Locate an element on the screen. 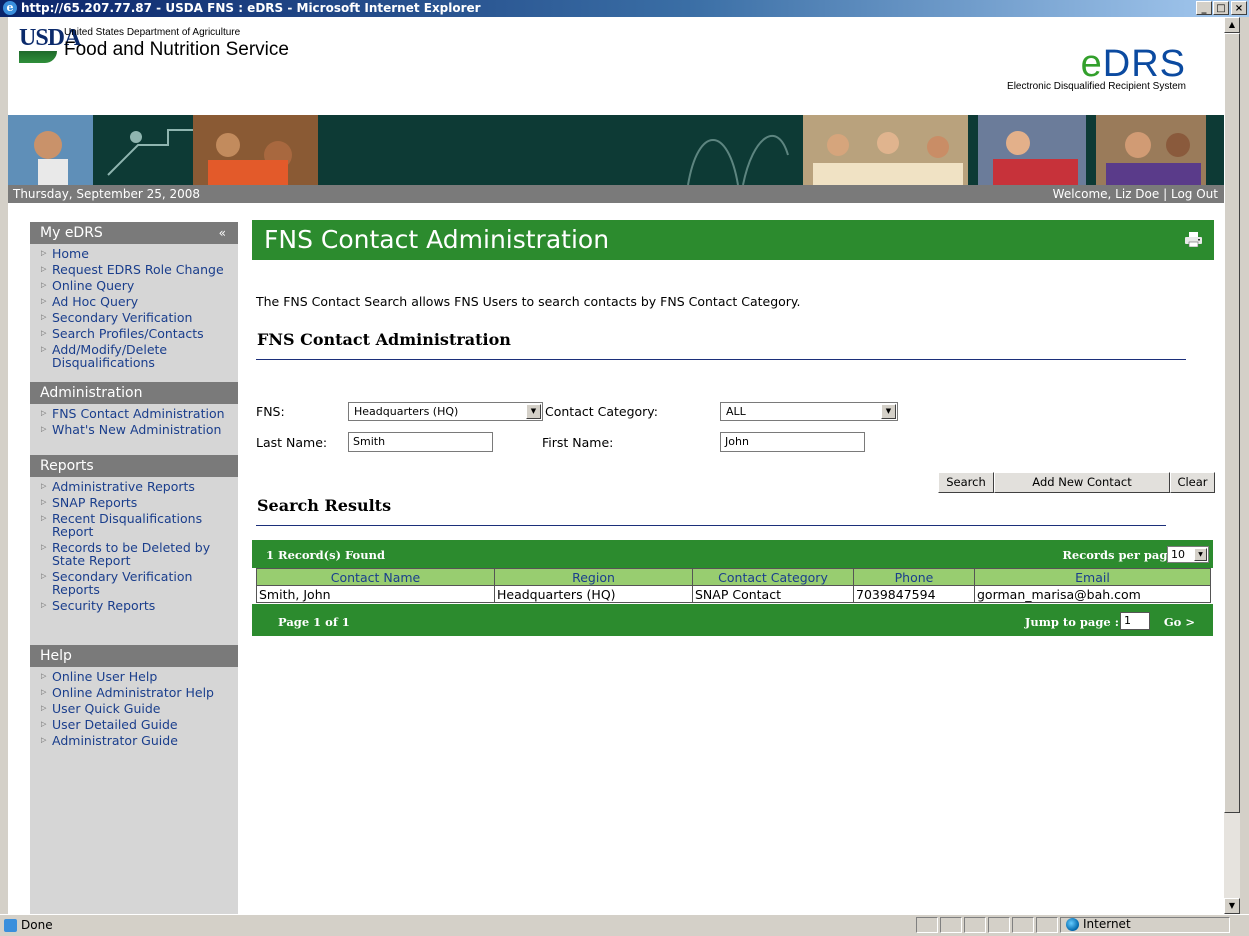  sidebar-item-user-quick-guide: User Quick Guide is located at coordinates (139, 708).